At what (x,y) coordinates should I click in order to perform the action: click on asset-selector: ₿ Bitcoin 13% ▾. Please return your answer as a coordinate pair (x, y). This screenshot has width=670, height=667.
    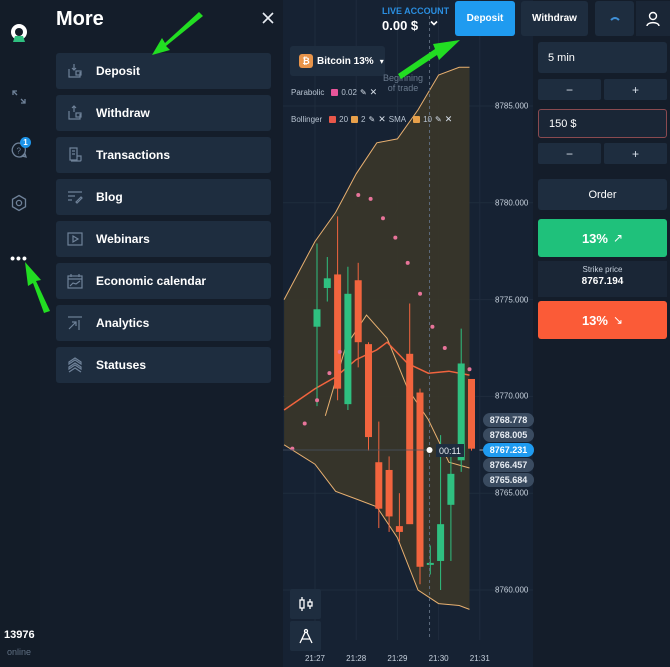
    Looking at the image, I should click on (337, 61).